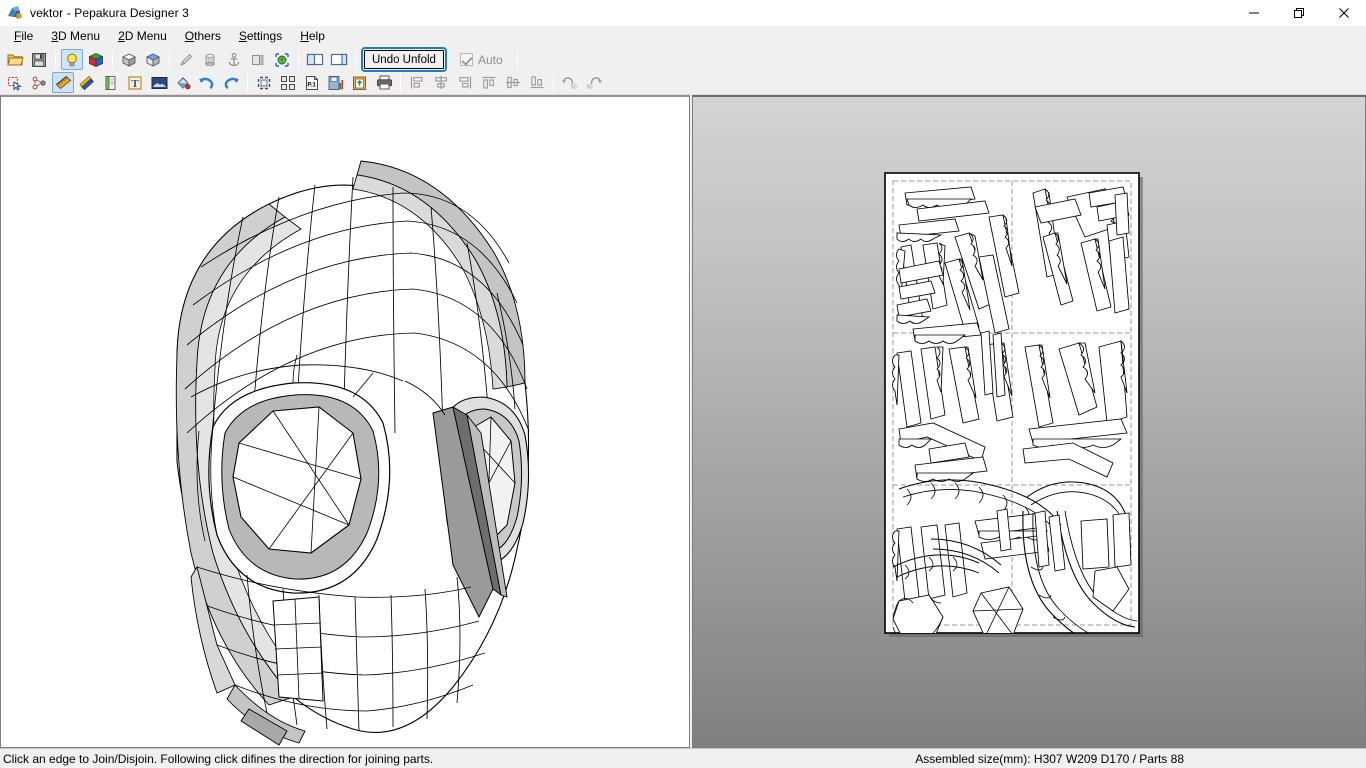 The image size is (1366, 768). What do you see at coordinates (490, 59) in the screenshot?
I see `auto-checkbox-label: Auto` at bounding box center [490, 59].